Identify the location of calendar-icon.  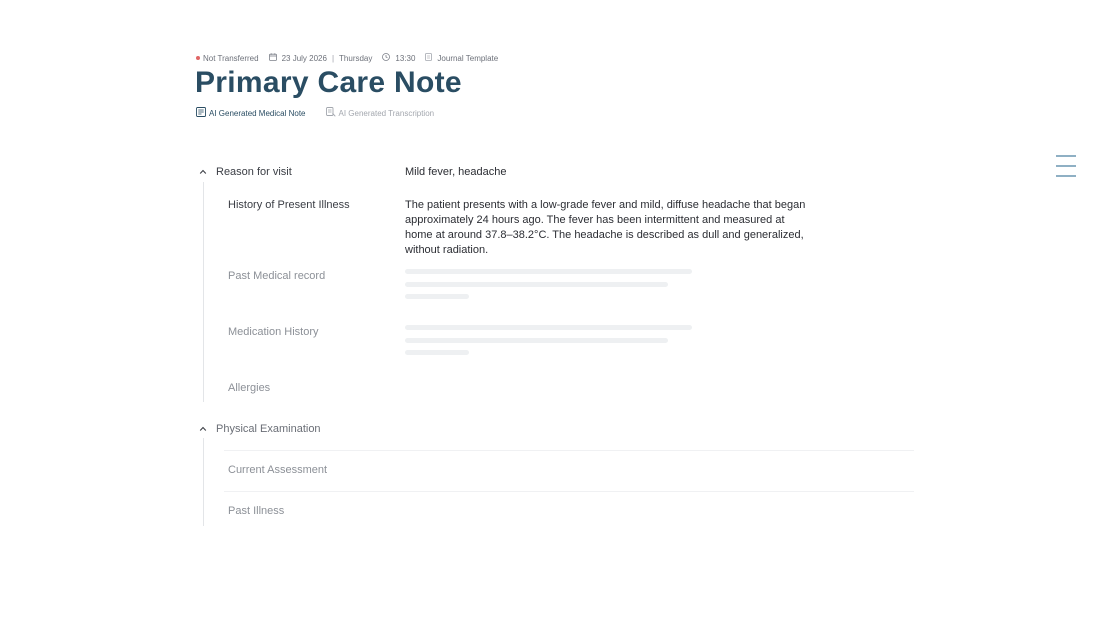
(272, 58).